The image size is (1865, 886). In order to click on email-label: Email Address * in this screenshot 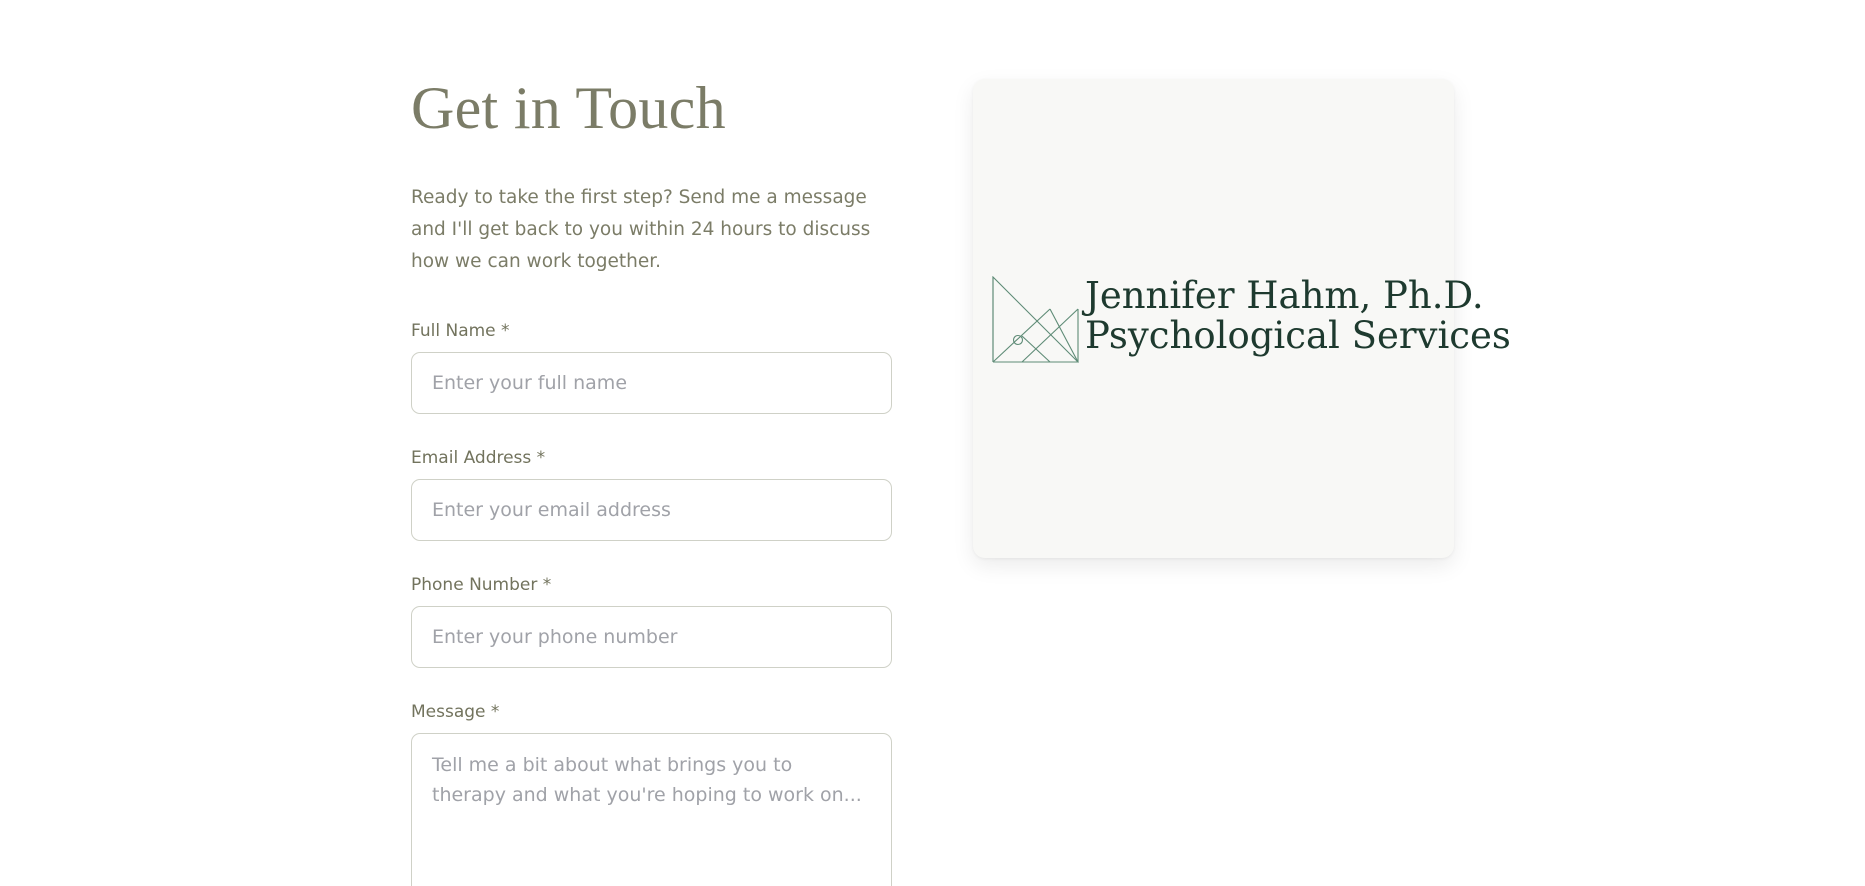, I will do `click(478, 458)`.